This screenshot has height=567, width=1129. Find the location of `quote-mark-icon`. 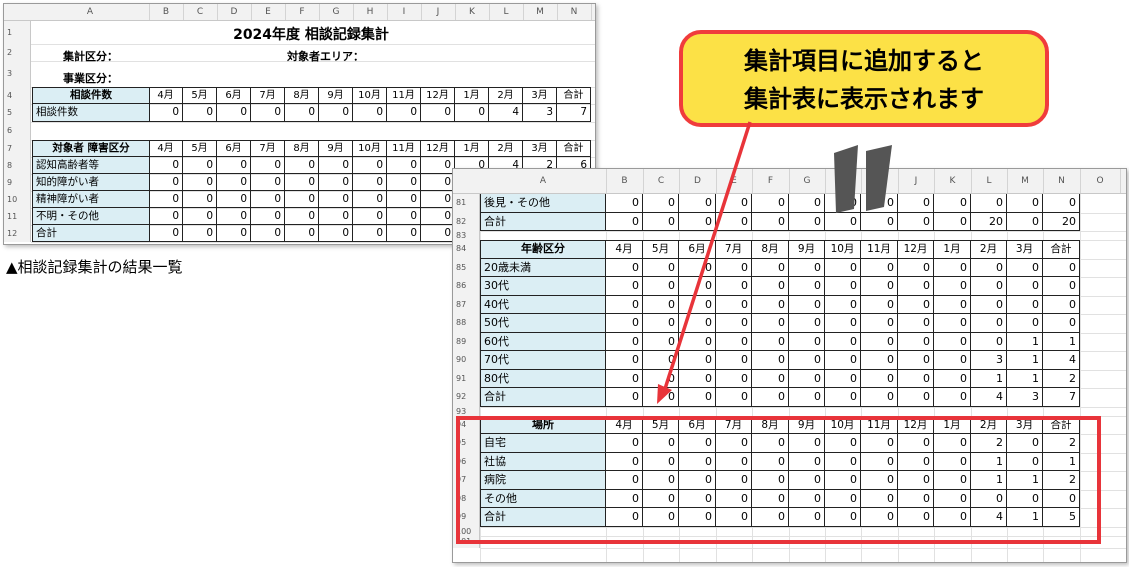

quote-mark-icon is located at coordinates (863, 179).